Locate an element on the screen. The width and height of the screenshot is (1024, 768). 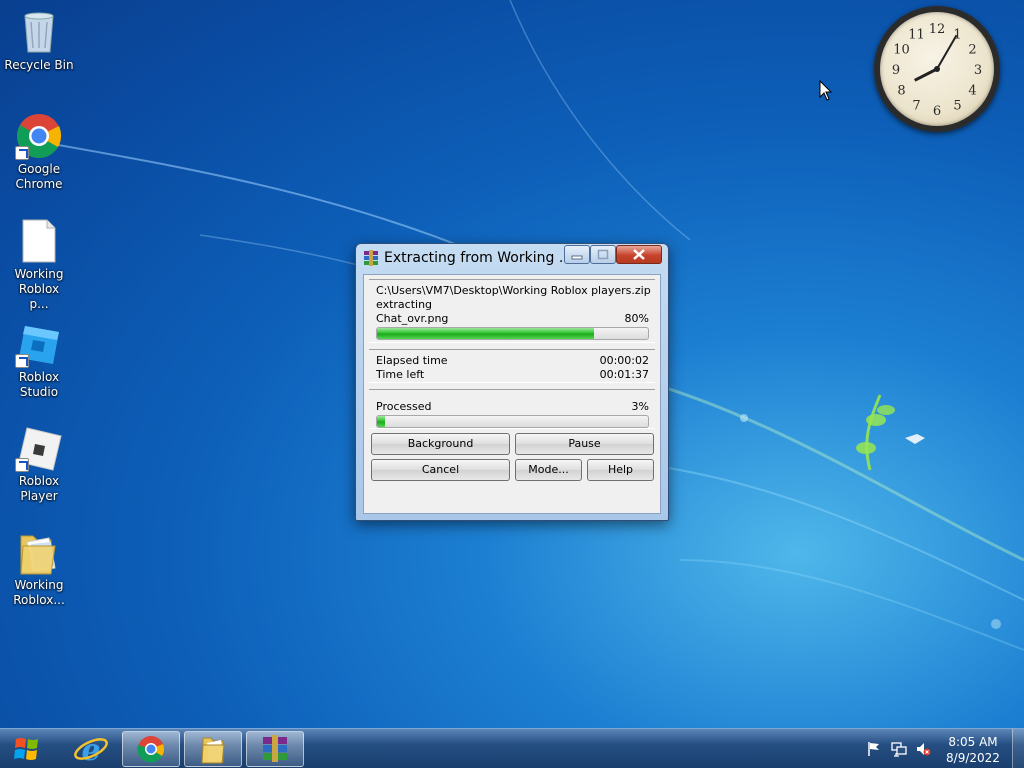
clock-minute-hand is located at coordinates (947, 52).